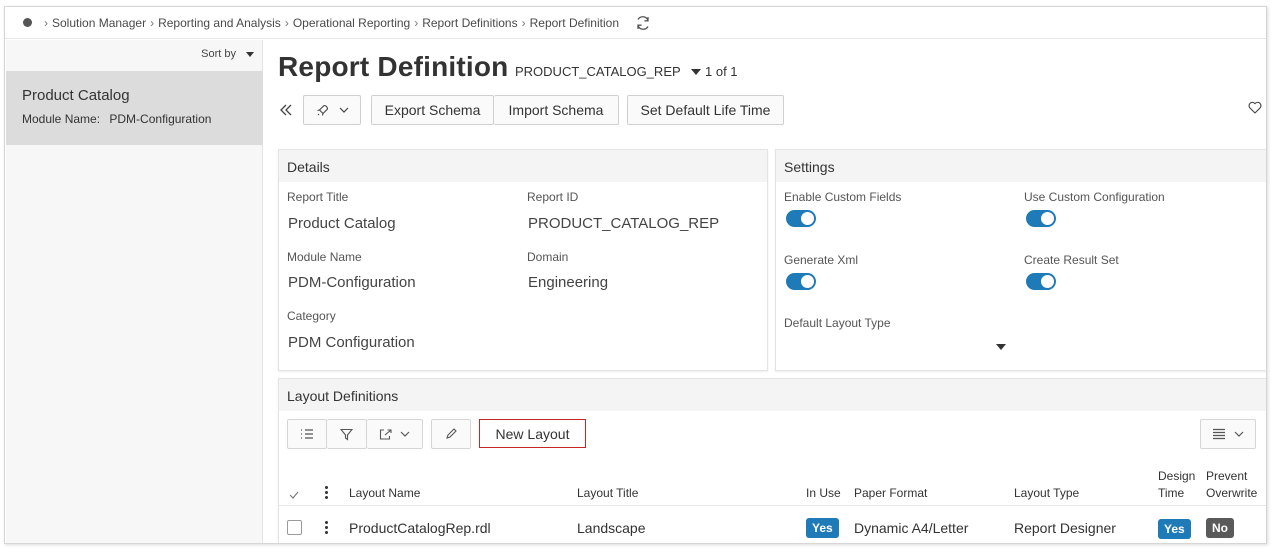  I want to click on col-in-use: In Use, so click(823, 493).